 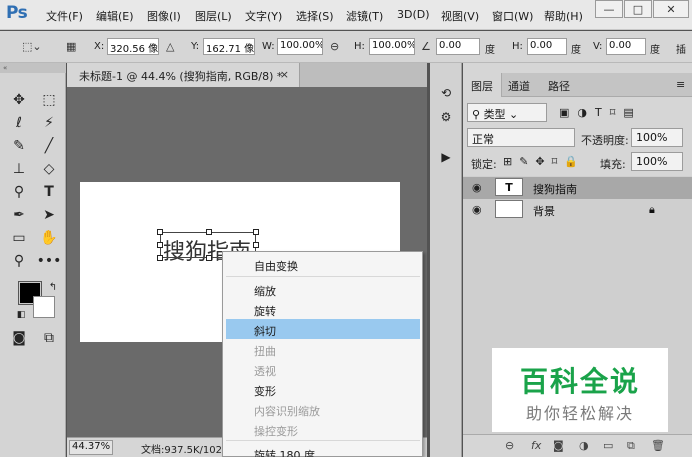 What do you see at coordinates (547, 46) in the screenshot?
I see `hskew-input: 0.00` at bounding box center [547, 46].